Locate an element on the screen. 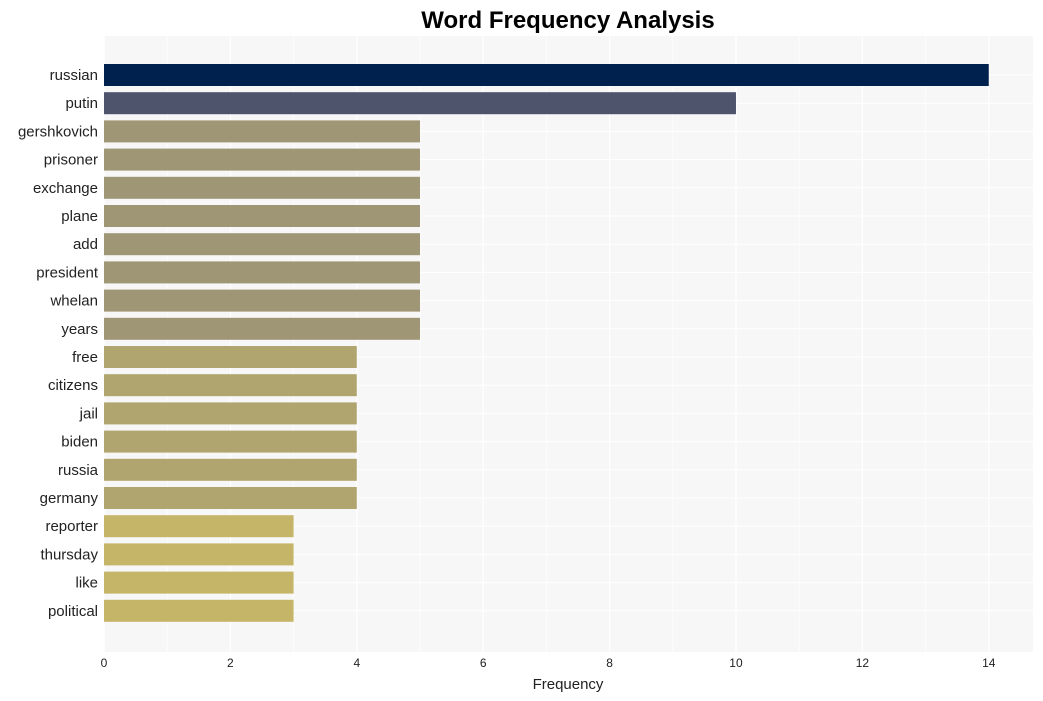  chart-title: Word Frequency Analysis is located at coordinates (567, 20).